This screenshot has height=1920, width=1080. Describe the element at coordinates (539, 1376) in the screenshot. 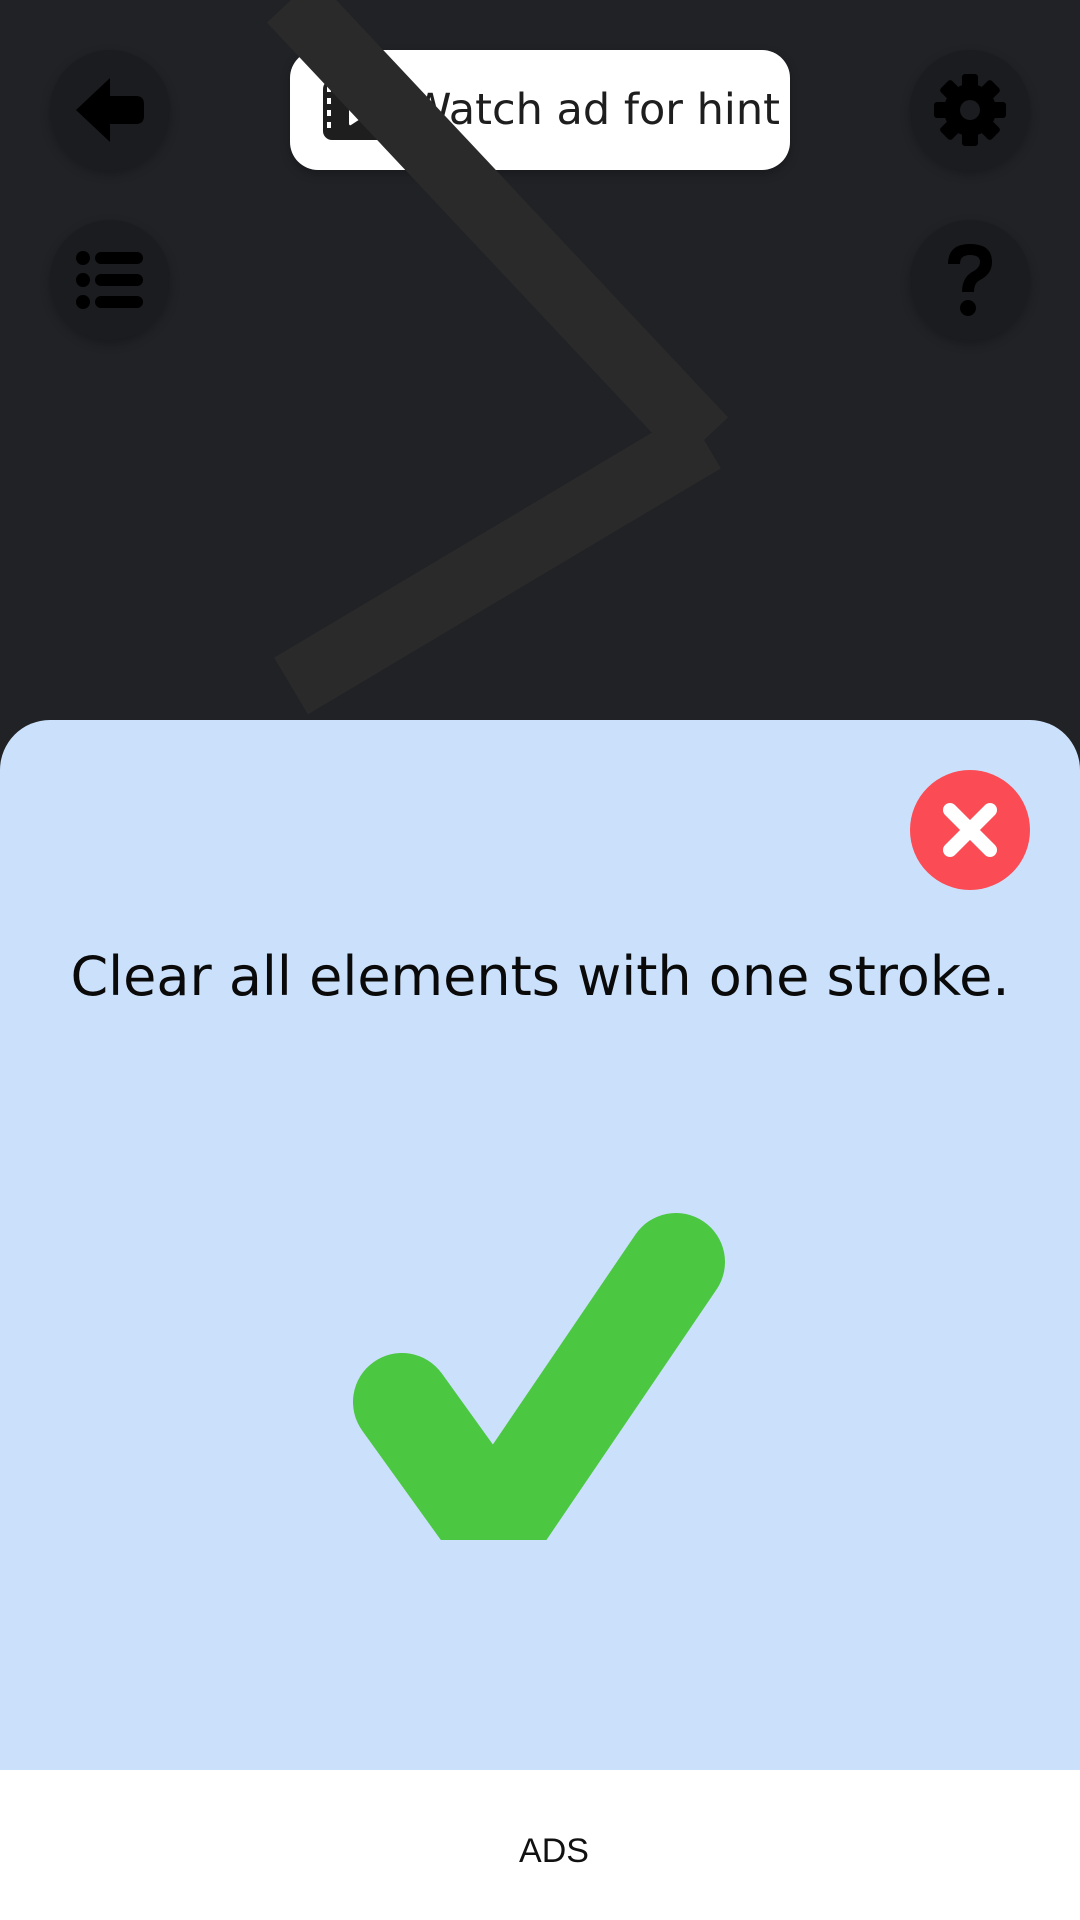

I see `checkmark-icon` at that location.